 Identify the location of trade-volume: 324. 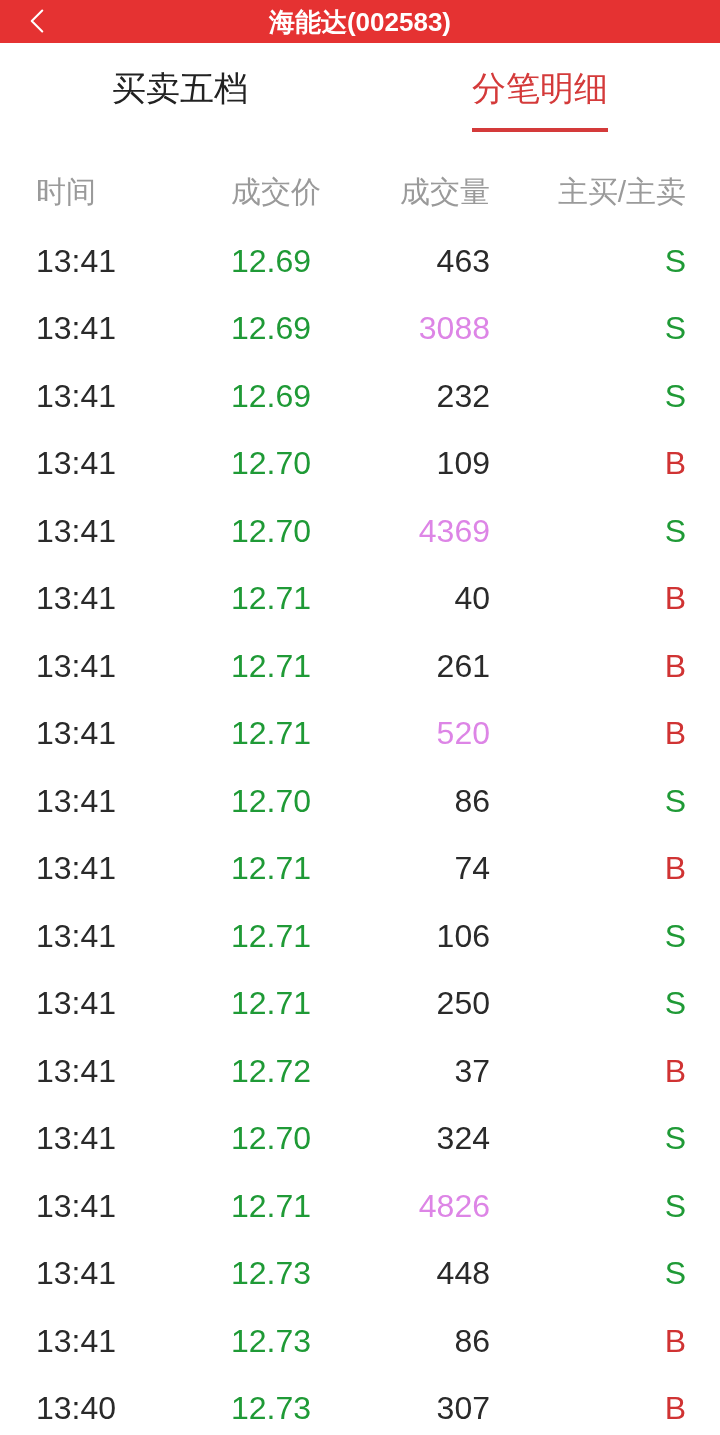
(463, 1138).